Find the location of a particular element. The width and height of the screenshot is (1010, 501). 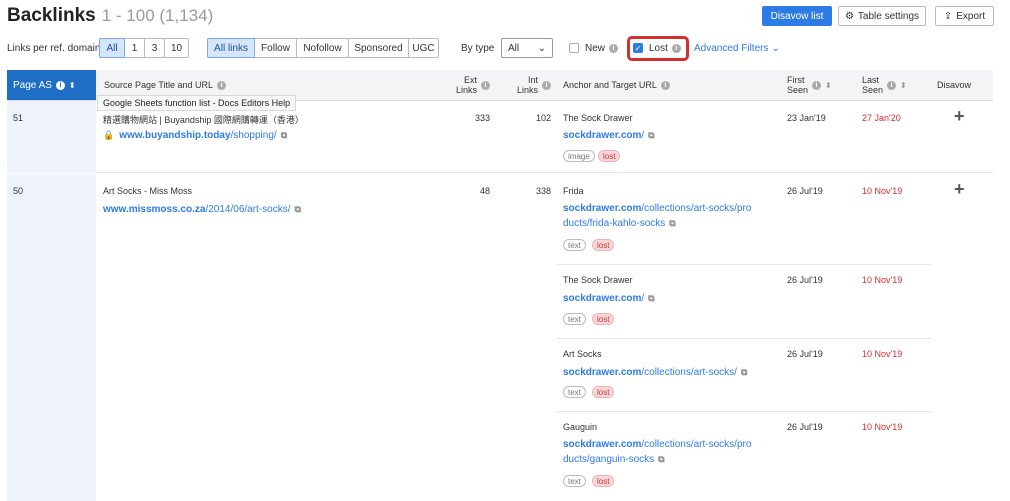

ext-links-value: 333 is located at coordinates (482, 118).